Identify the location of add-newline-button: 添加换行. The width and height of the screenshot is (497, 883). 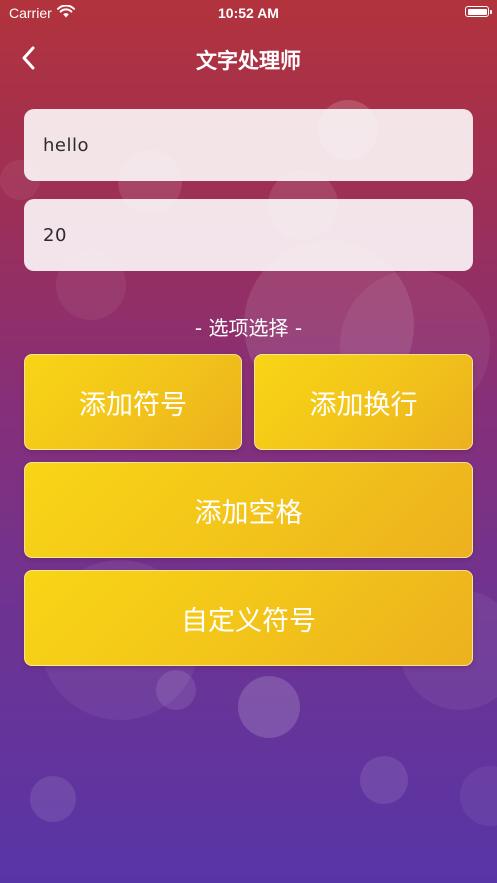
(363, 402).